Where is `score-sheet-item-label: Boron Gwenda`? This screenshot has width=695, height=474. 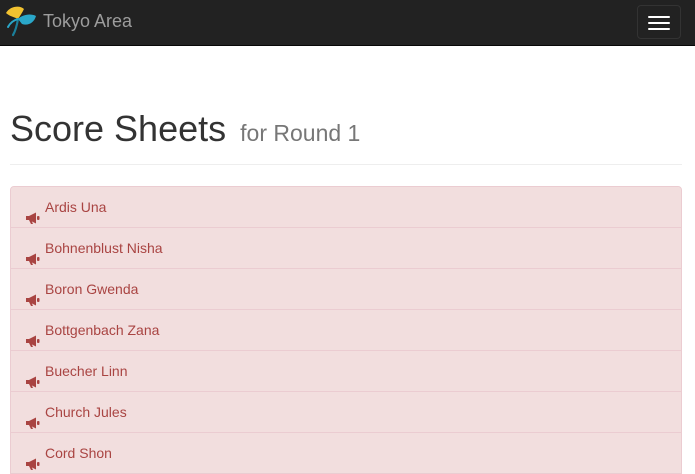
score-sheet-item-label: Boron Gwenda is located at coordinates (92, 289).